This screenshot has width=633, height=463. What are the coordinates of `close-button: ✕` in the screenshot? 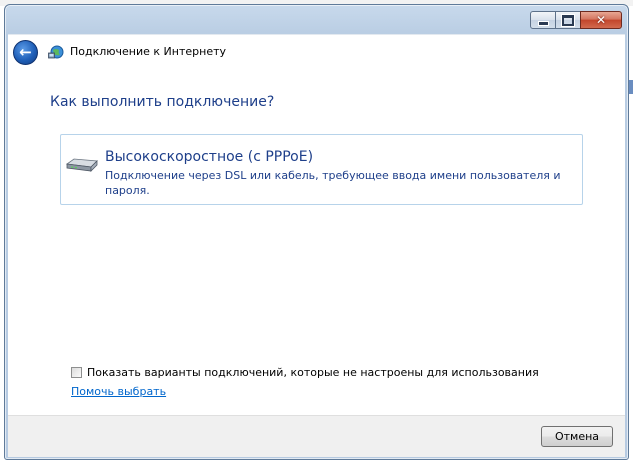 It's located at (601, 20).